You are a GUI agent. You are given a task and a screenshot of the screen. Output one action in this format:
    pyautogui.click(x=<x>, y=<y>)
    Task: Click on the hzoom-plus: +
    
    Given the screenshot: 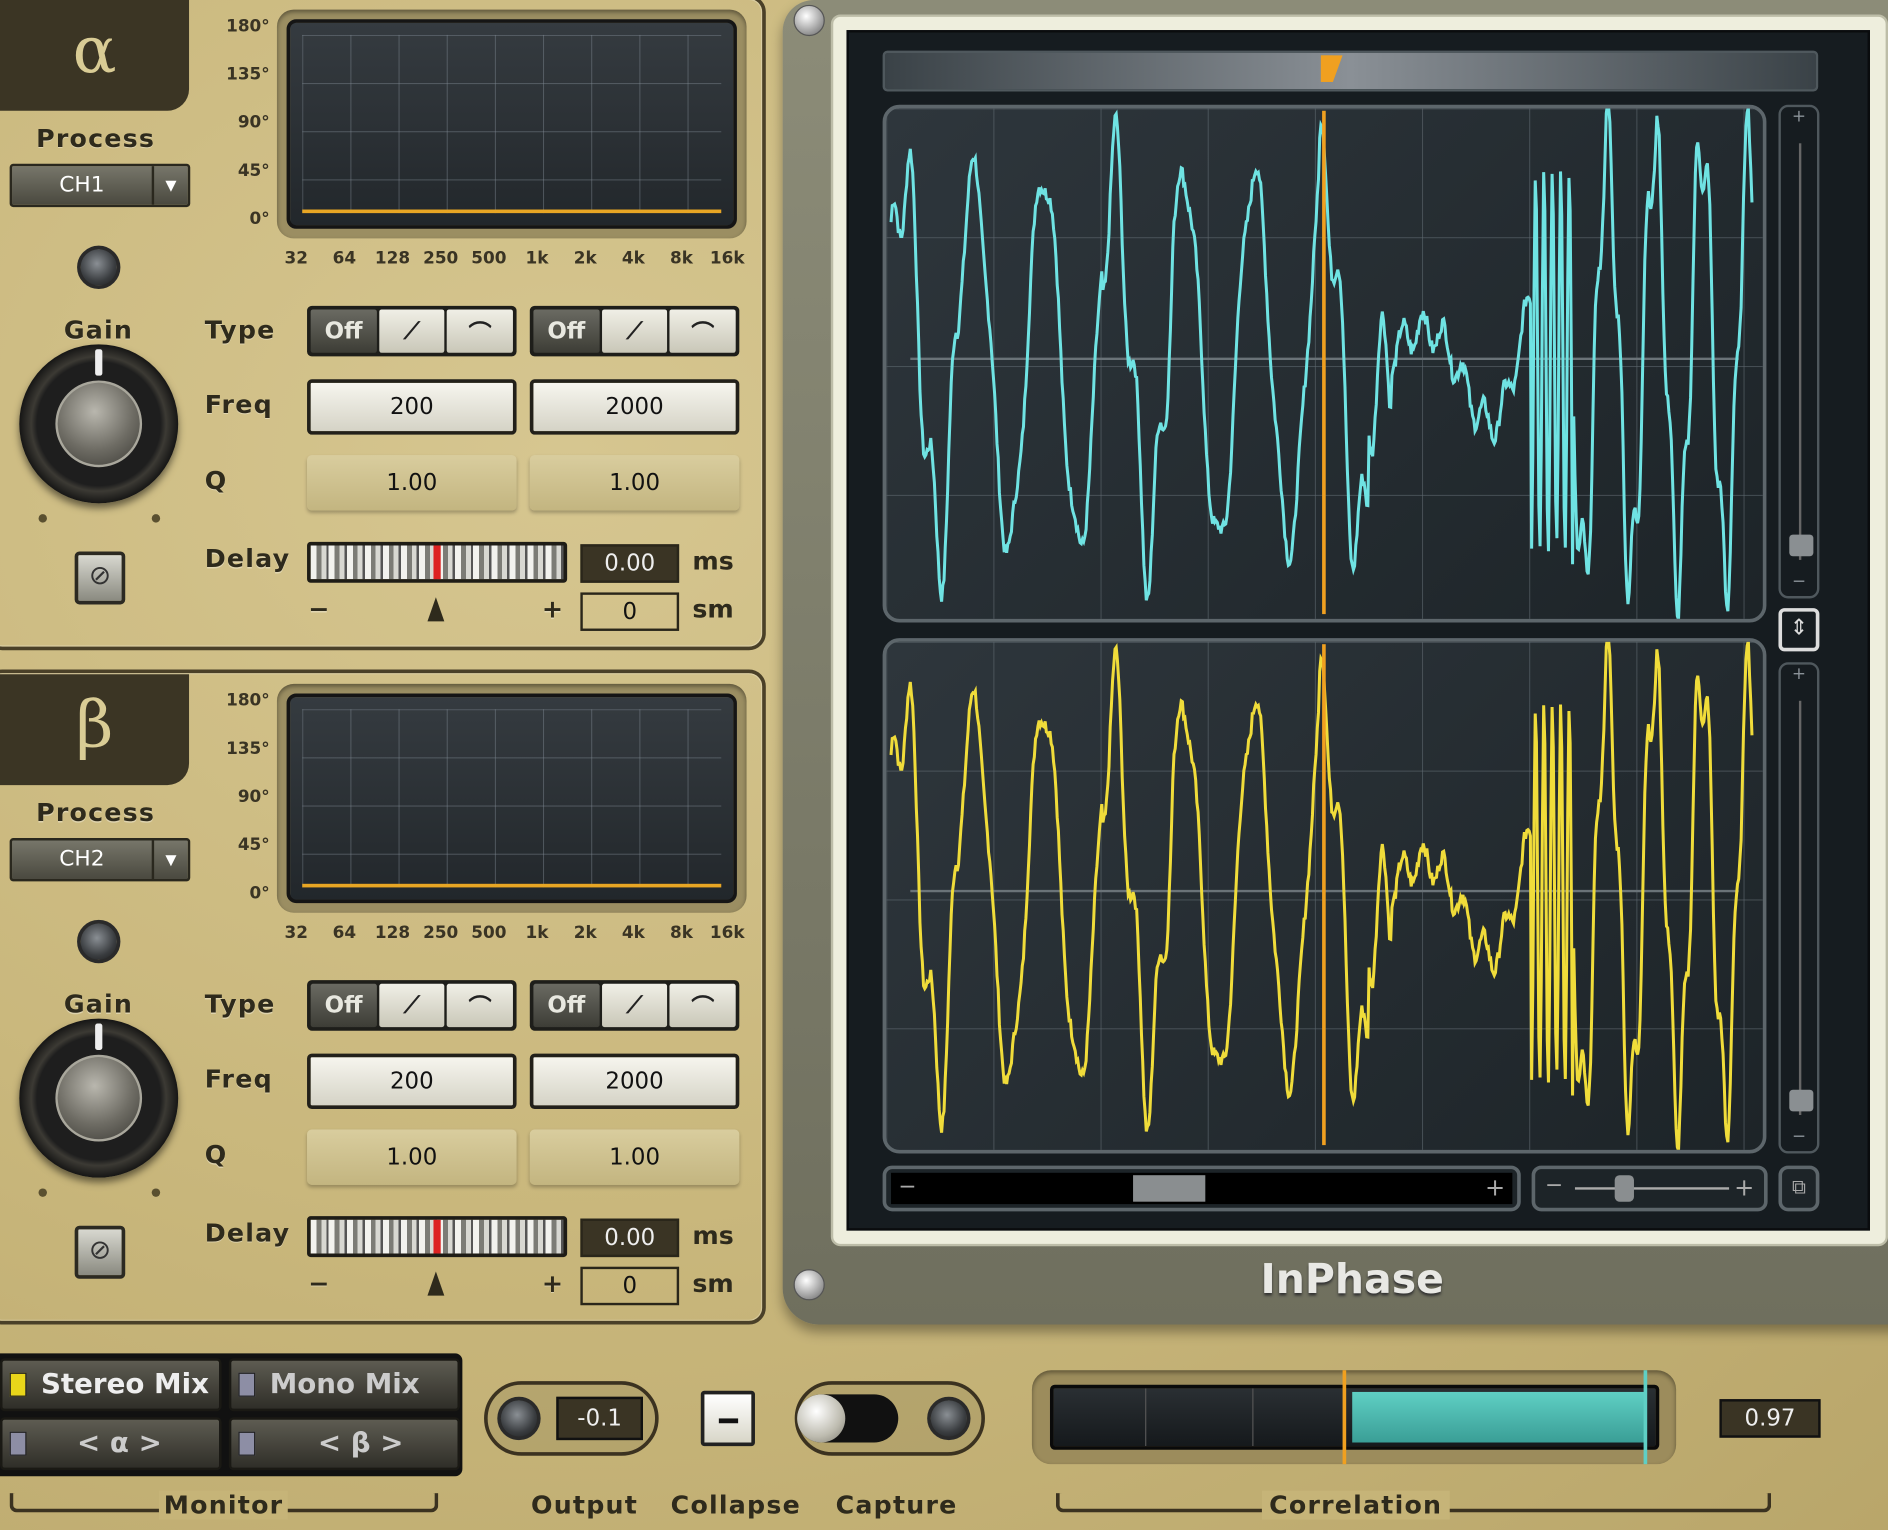 What is the action you would take?
    pyautogui.click(x=1744, y=1187)
    